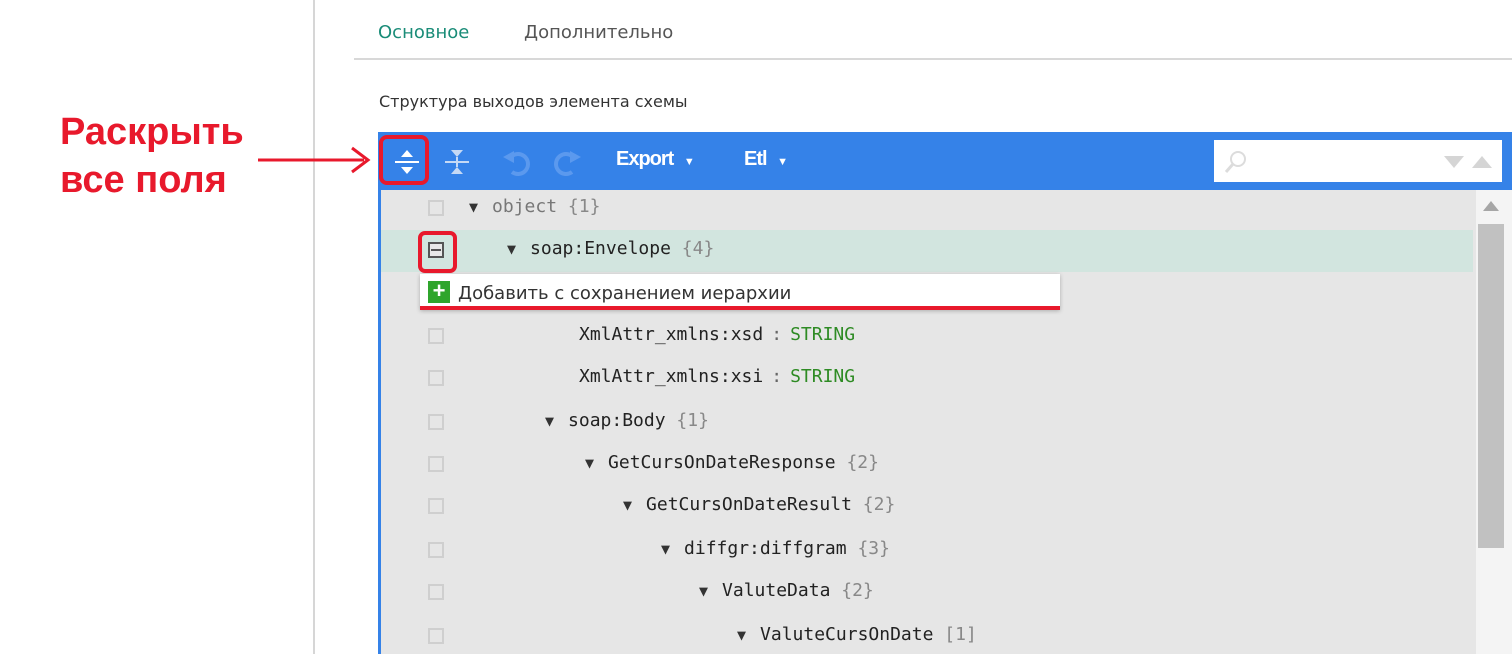 The width and height of the screenshot is (1512, 658). Describe the element at coordinates (873, 548) in the screenshot. I see `node-count: {3}` at that location.